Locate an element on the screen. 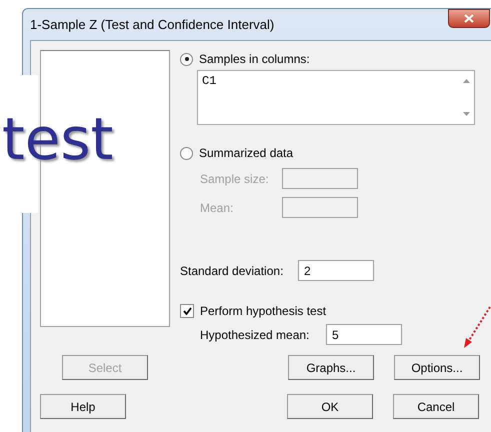  option-label: Samples in columns: is located at coordinates (254, 59).